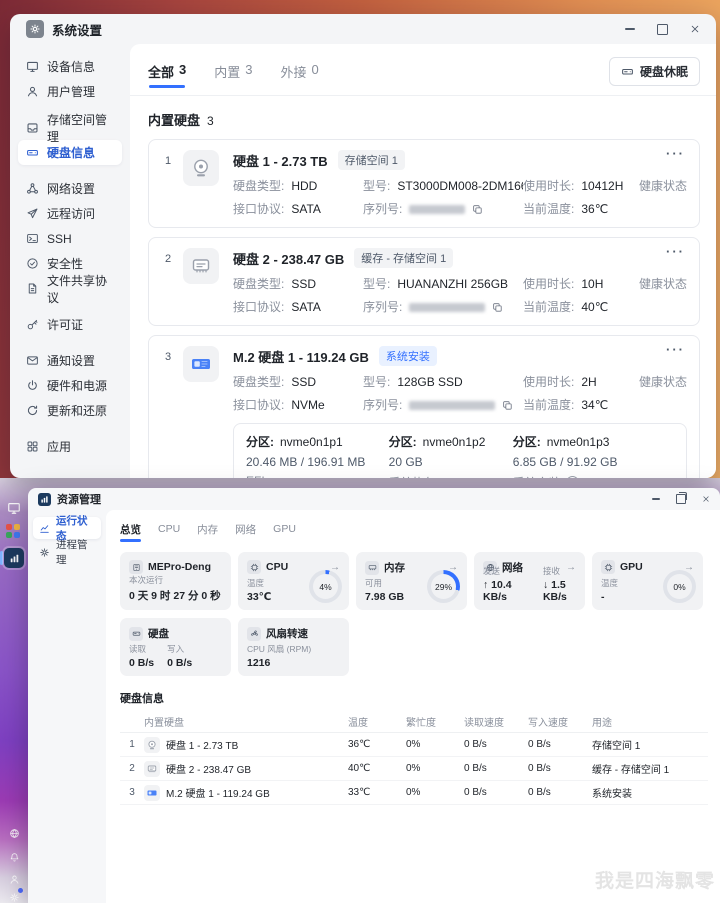  Describe the element at coordinates (443, 586) in the screenshot. I see `memory-gauge: 29%` at that location.